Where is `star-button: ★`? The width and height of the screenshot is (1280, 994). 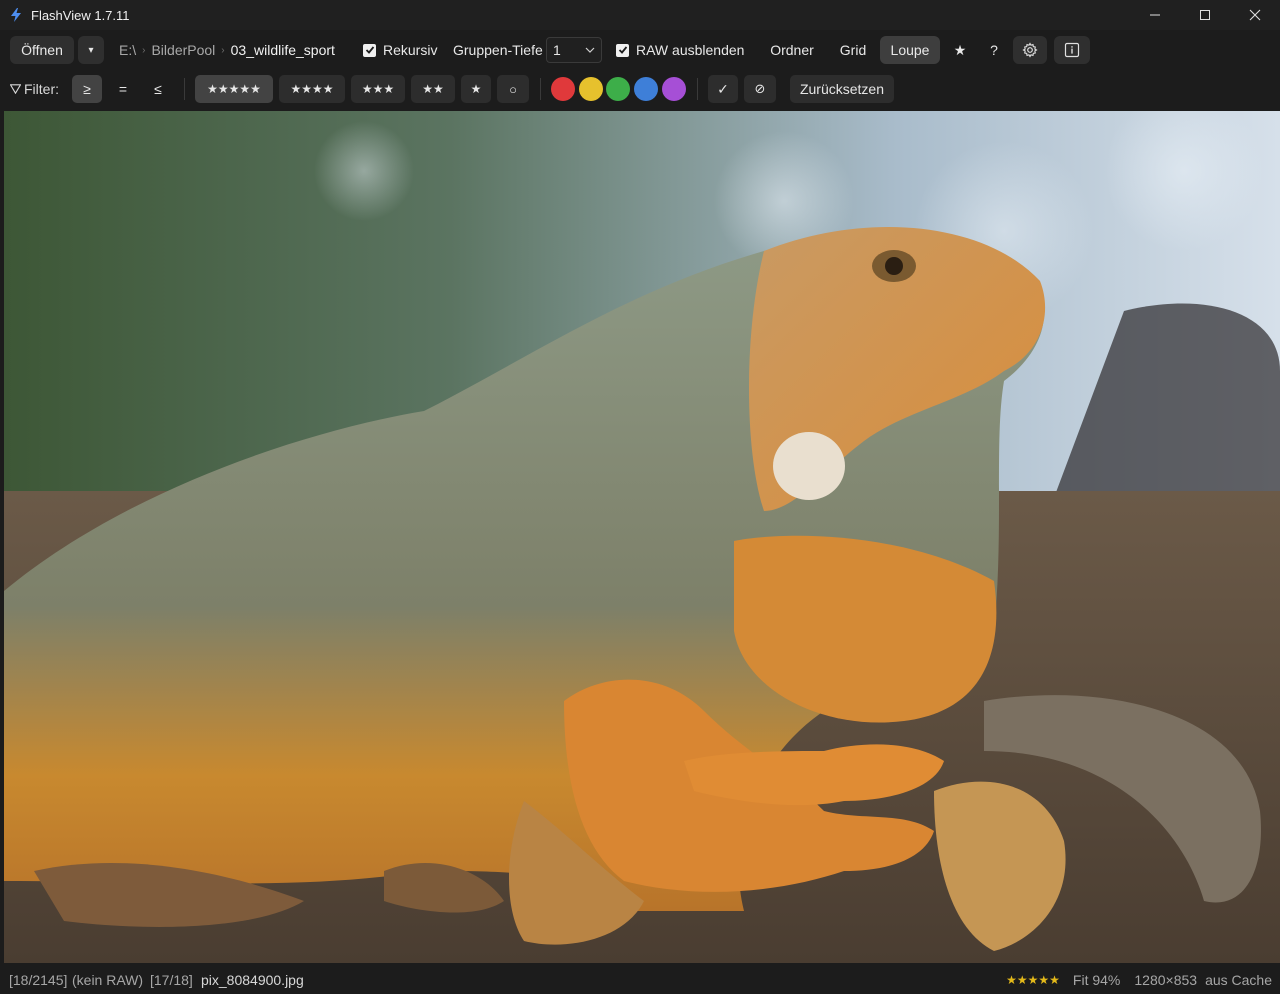
star-button: ★ is located at coordinates (960, 50).